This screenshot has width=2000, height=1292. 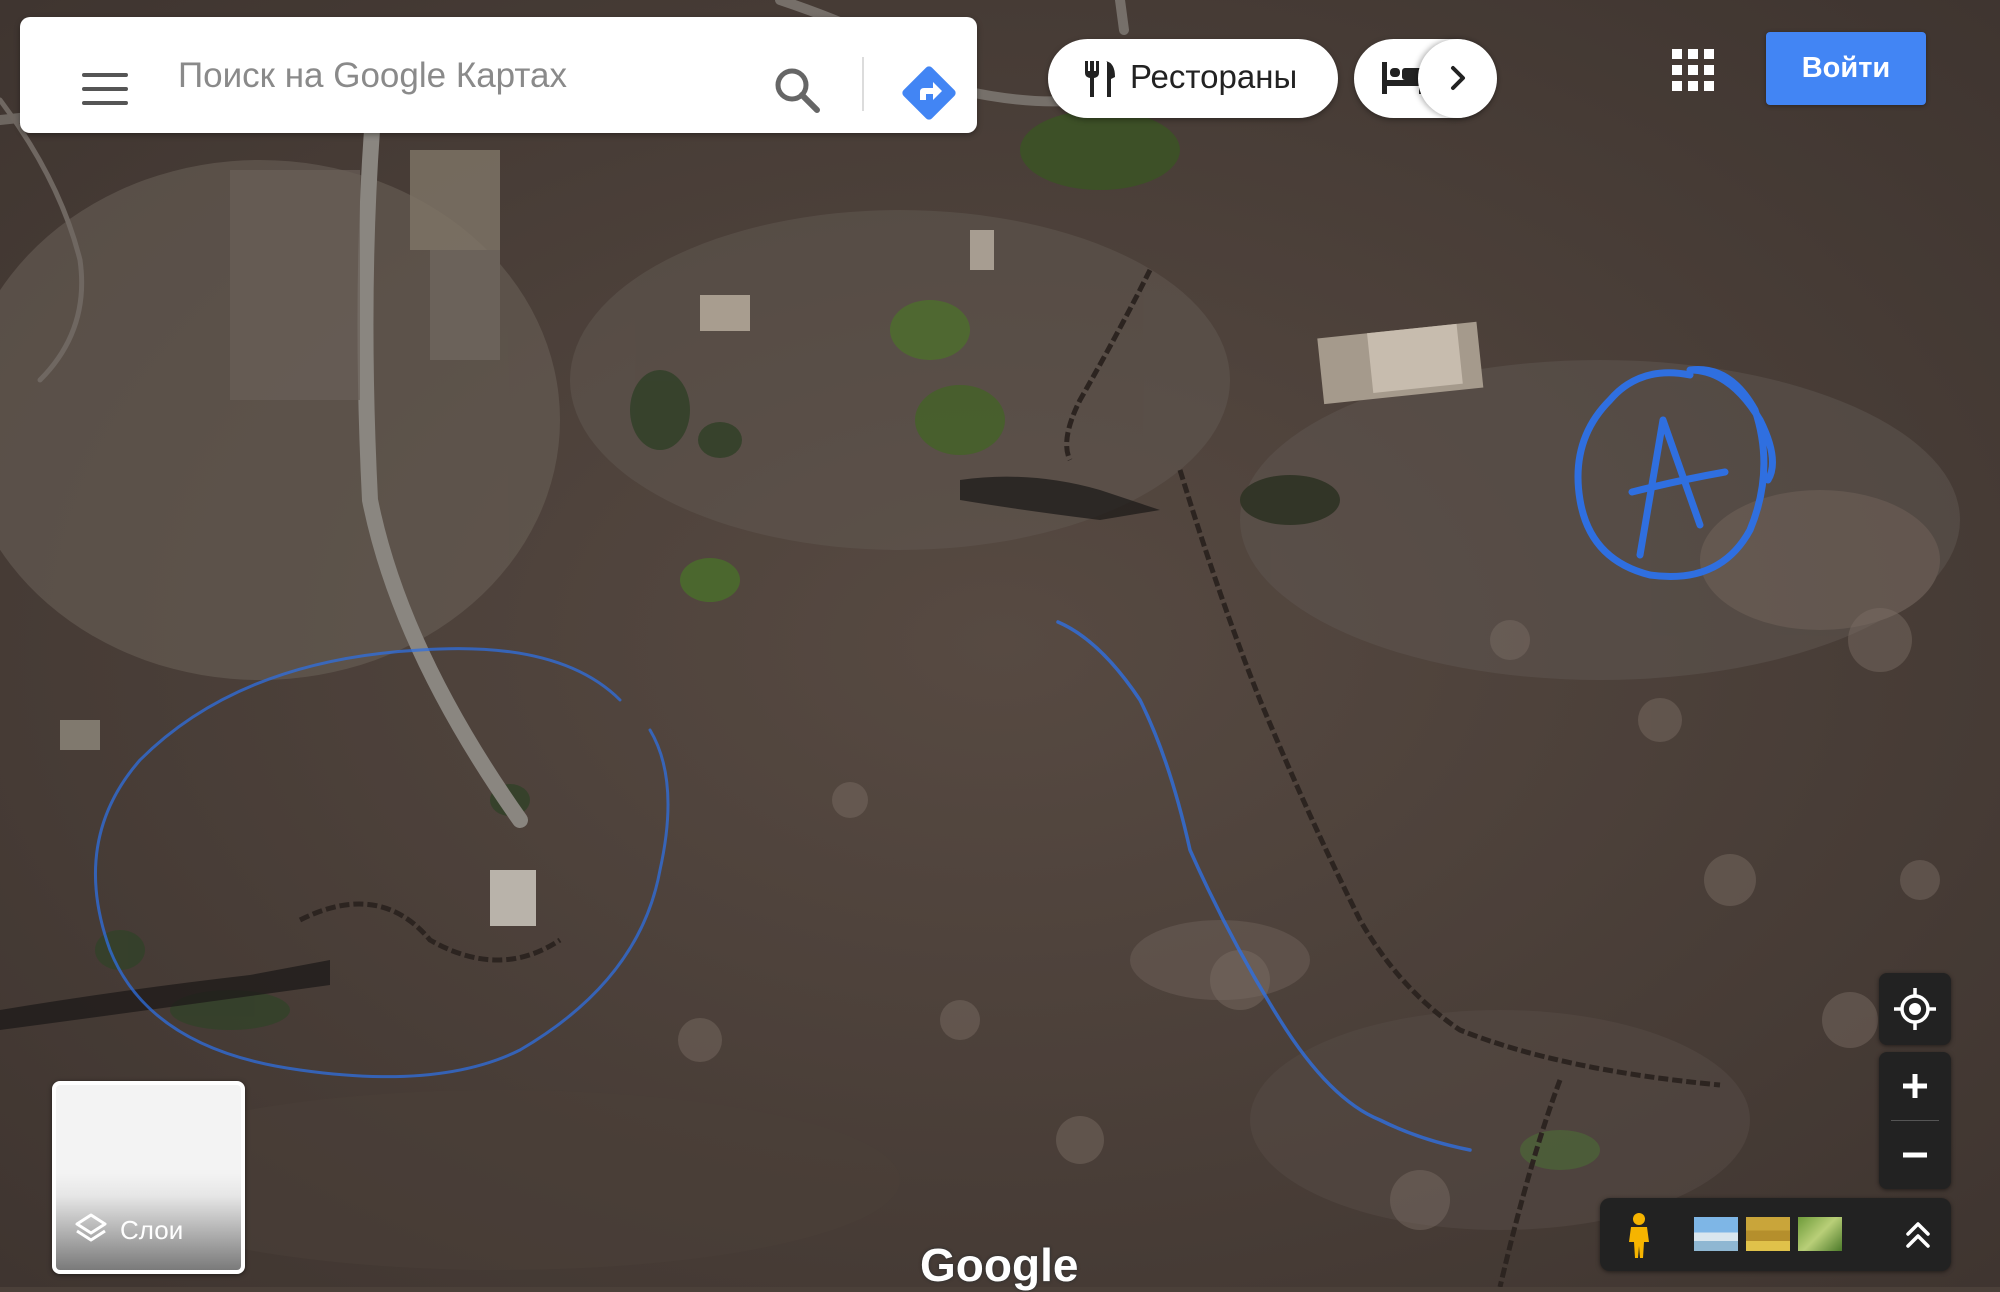 I want to click on layers-icon, so click(x=91, y=1227).